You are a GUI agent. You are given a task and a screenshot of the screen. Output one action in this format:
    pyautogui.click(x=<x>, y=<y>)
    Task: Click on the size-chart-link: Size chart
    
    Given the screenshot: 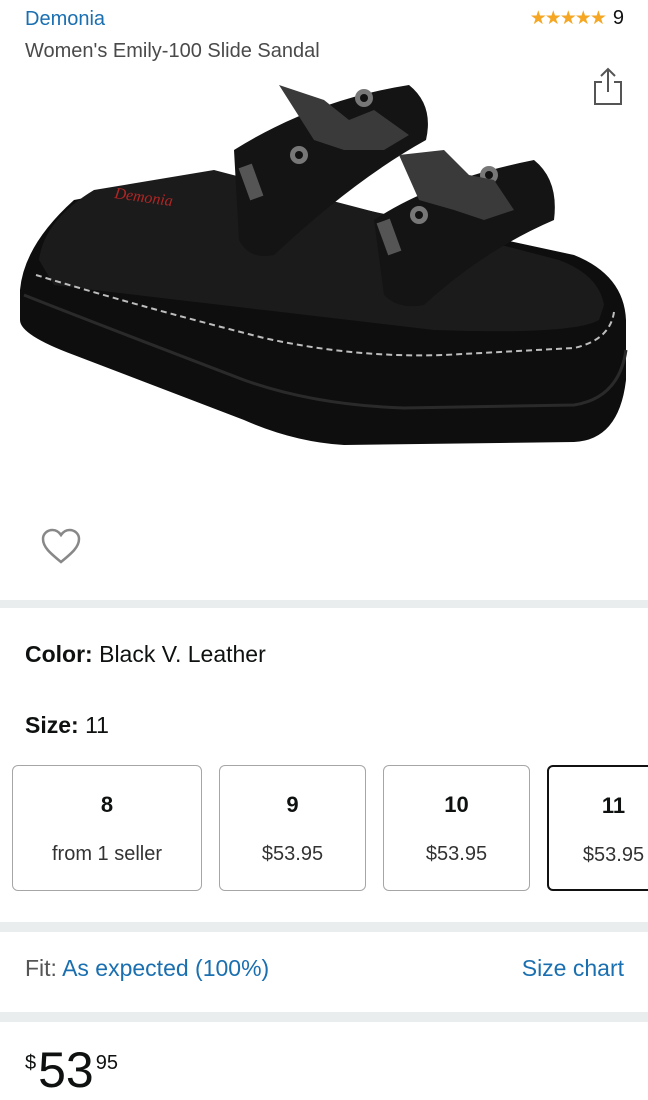 What is the action you would take?
    pyautogui.click(x=573, y=968)
    